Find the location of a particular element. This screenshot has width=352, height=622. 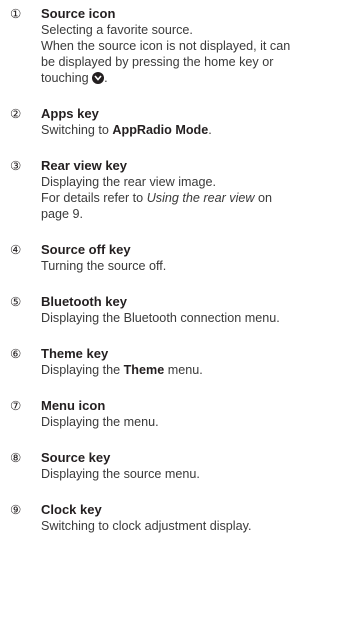

entry-text: Switching to clock adjustment display. is located at coordinates (146, 526).